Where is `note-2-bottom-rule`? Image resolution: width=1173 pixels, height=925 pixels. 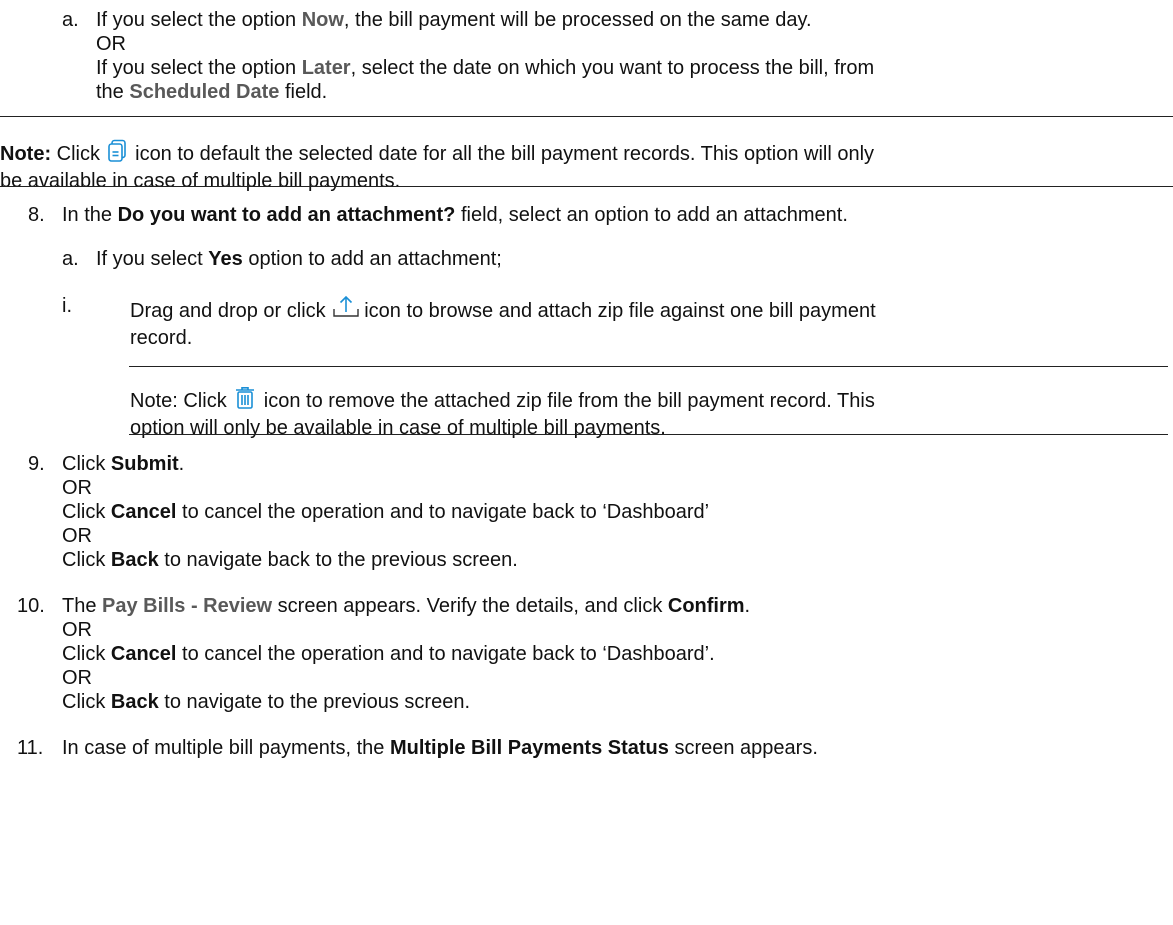 note-2-bottom-rule is located at coordinates (648, 434).